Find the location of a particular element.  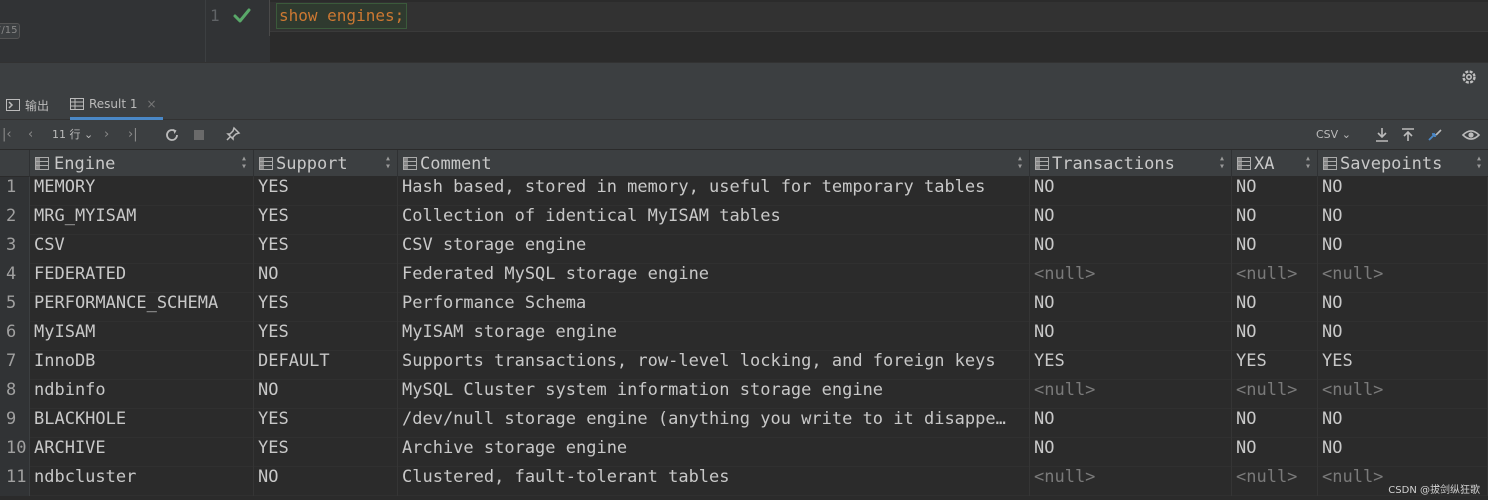

cell-engine: PERFORMANCE_SCHEMA is located at coordinates (142, 307).